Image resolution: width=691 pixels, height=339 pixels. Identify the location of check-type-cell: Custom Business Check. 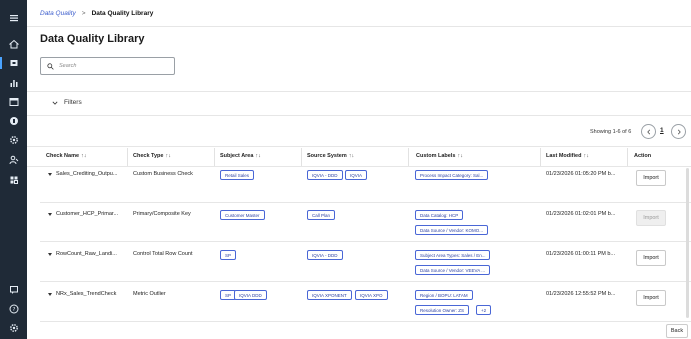
(163, 174).